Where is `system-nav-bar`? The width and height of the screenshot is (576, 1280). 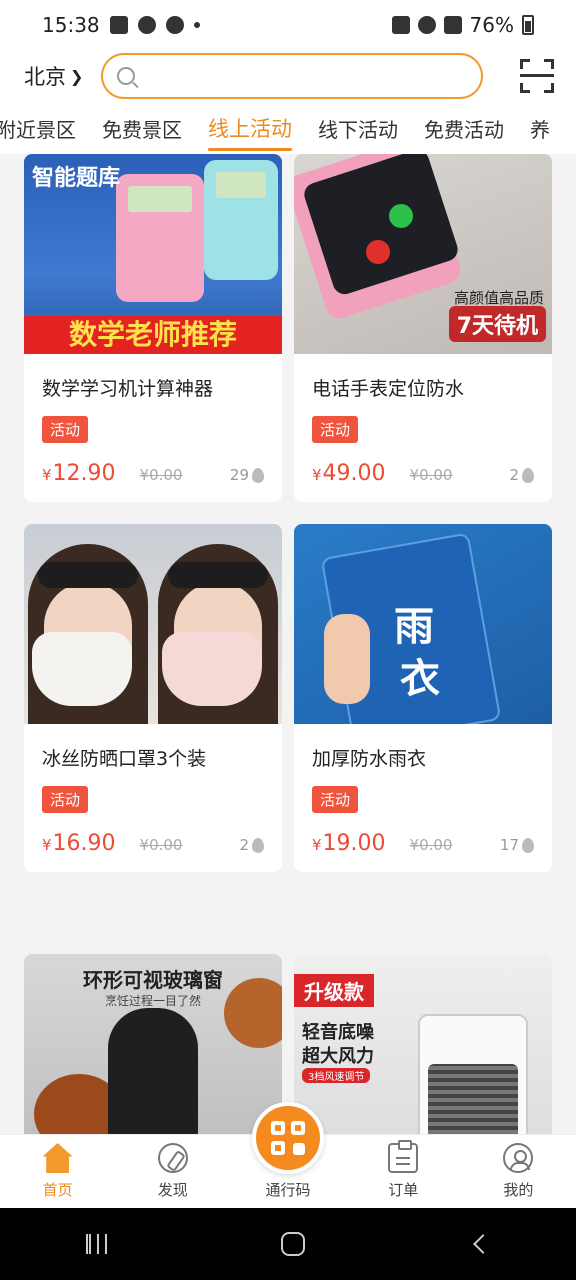
system-nav-bar is located at coordinates (288, 1244).